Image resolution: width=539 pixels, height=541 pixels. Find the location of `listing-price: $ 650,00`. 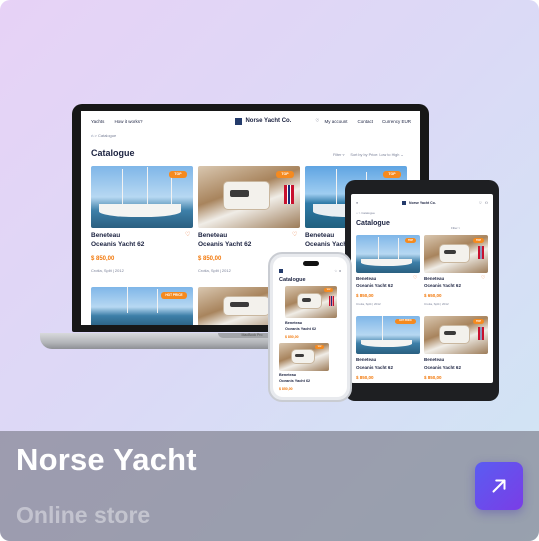

listing-price: $ 650,00 is located at coordinates (433, 295).